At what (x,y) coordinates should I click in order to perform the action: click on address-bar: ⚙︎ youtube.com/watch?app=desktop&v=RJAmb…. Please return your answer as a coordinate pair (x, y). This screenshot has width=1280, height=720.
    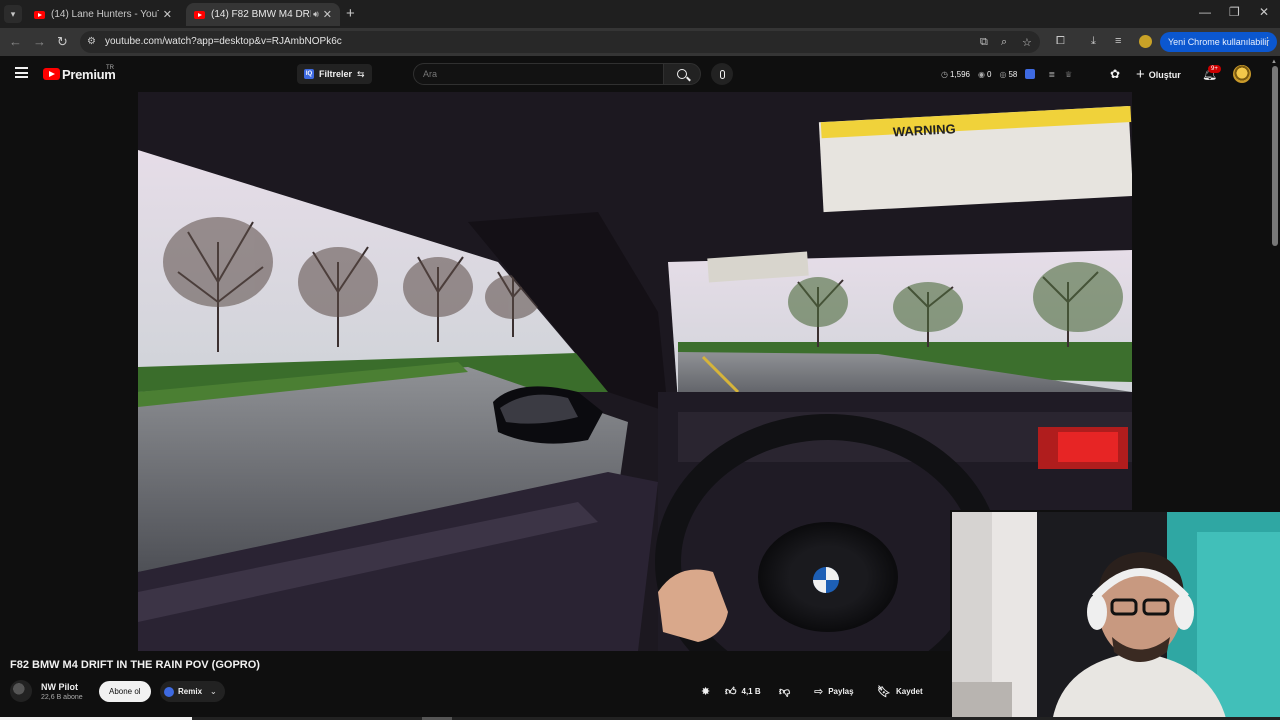
    Looking at the image, I should click on (560, 42).